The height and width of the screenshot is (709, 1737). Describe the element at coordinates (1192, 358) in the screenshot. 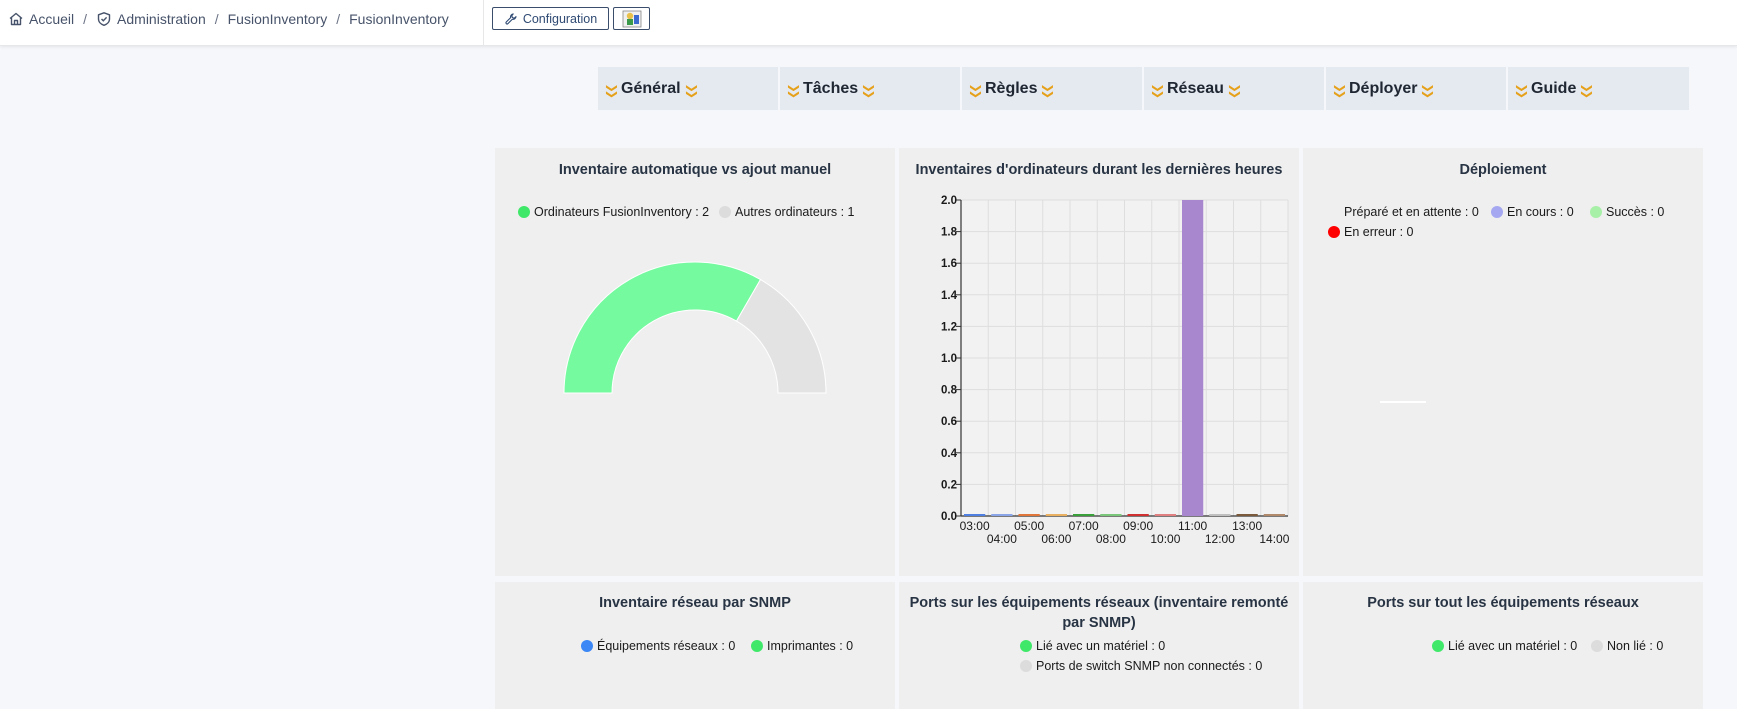

I see `bar-11:00` at that location.